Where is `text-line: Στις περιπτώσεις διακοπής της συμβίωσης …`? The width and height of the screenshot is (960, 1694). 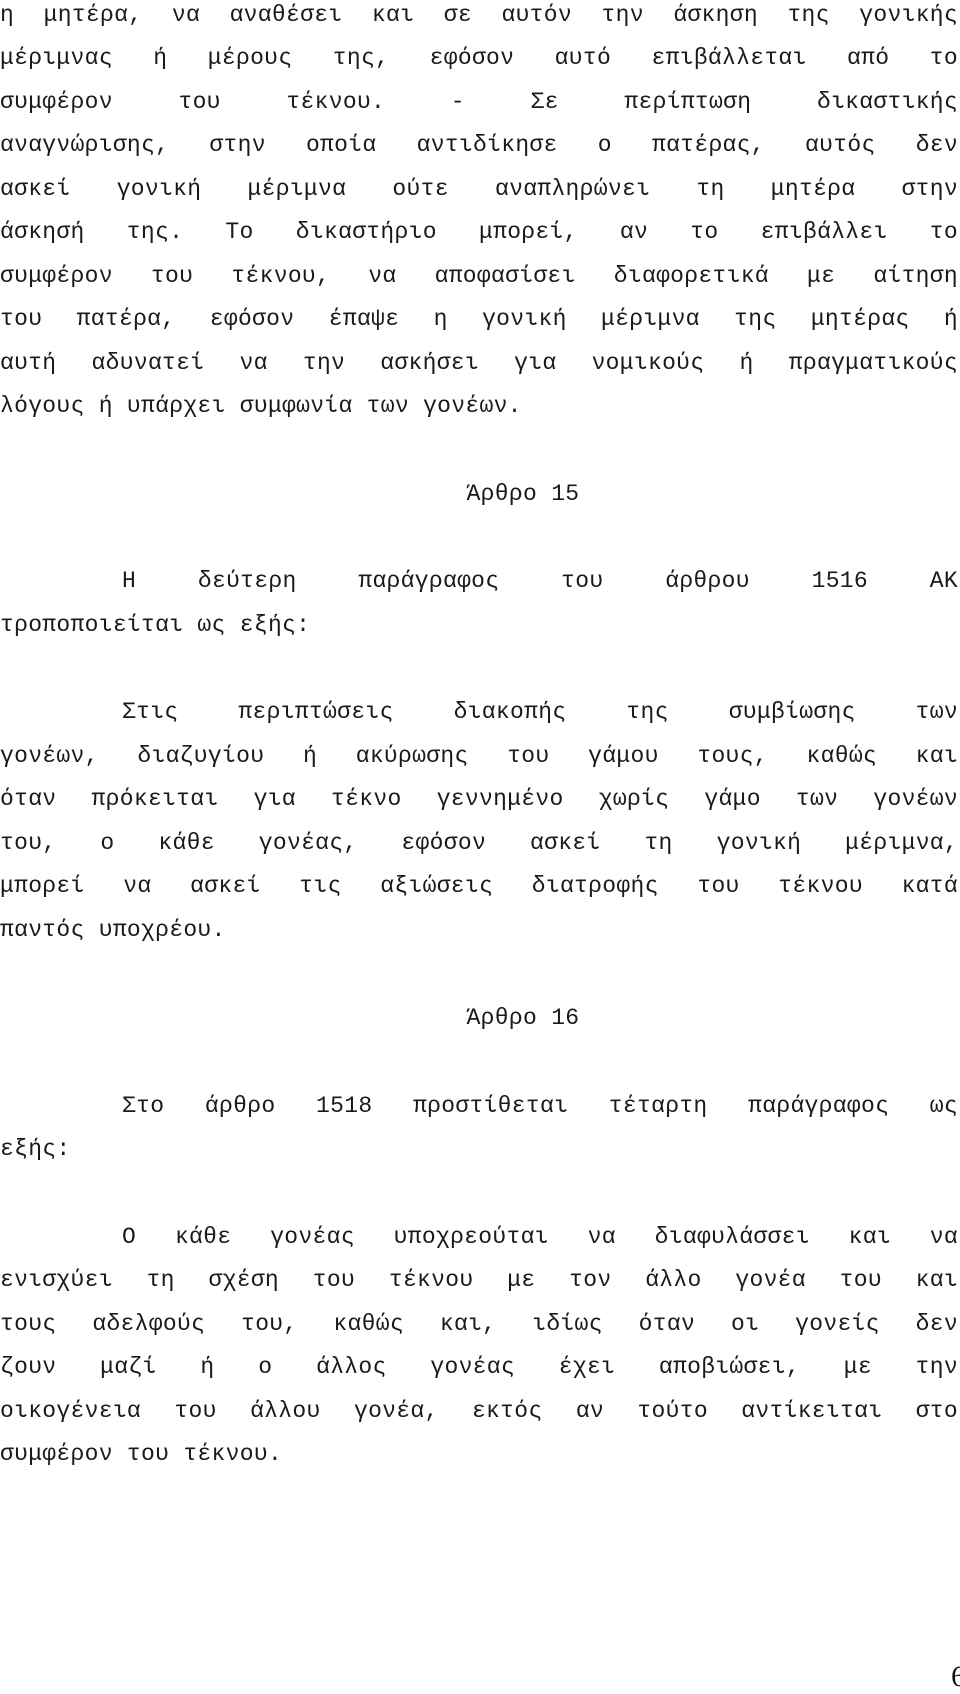 text-line: Στις περιπτώσεις διακοπής της συμβίωσης … is located at coordinates (540, 712).